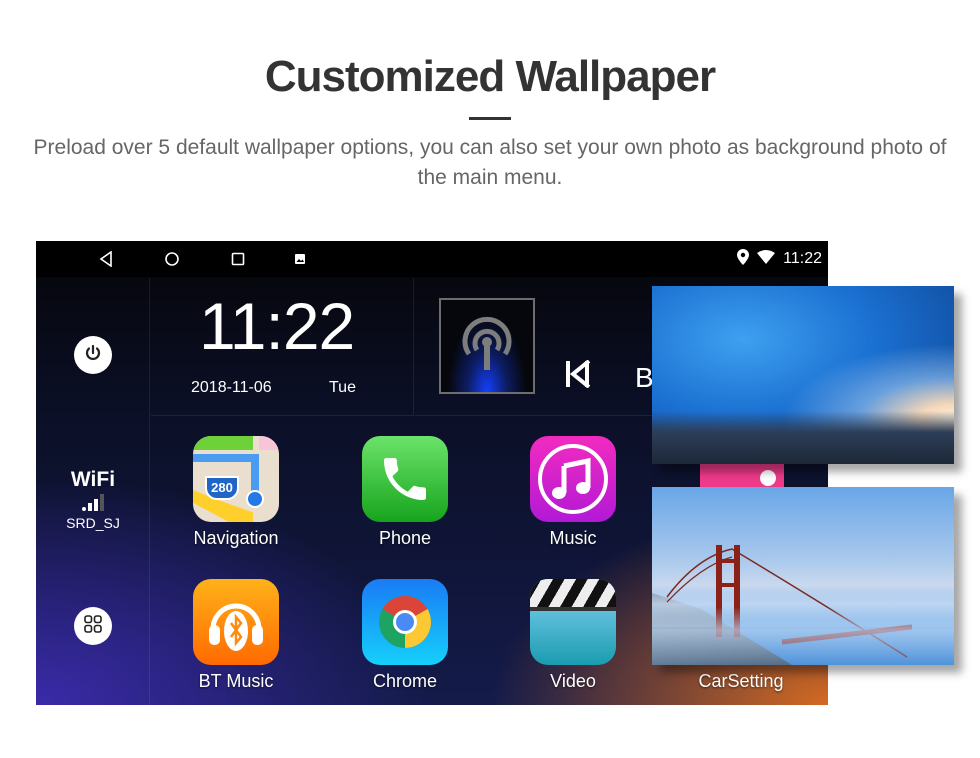 This screenshot has height=758, width=980. I want to click on power-icon, so click(93, 355).